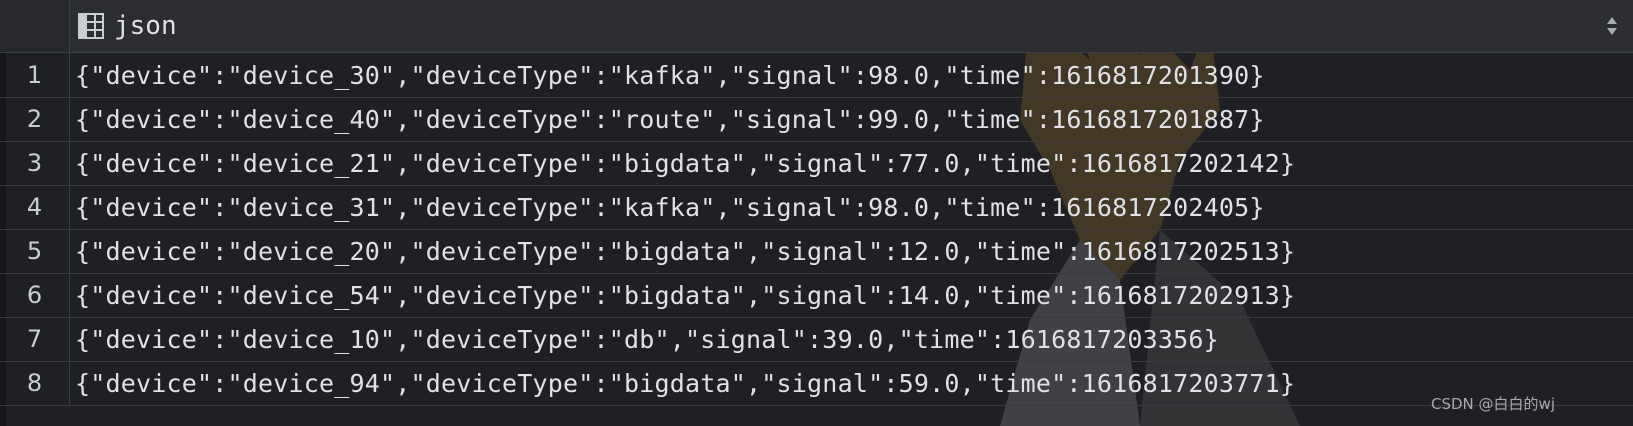 The image size is (1633, 426). Describe the element at coordinates (35, 75) in the screenshot. I see `row-number: 1` at that location.